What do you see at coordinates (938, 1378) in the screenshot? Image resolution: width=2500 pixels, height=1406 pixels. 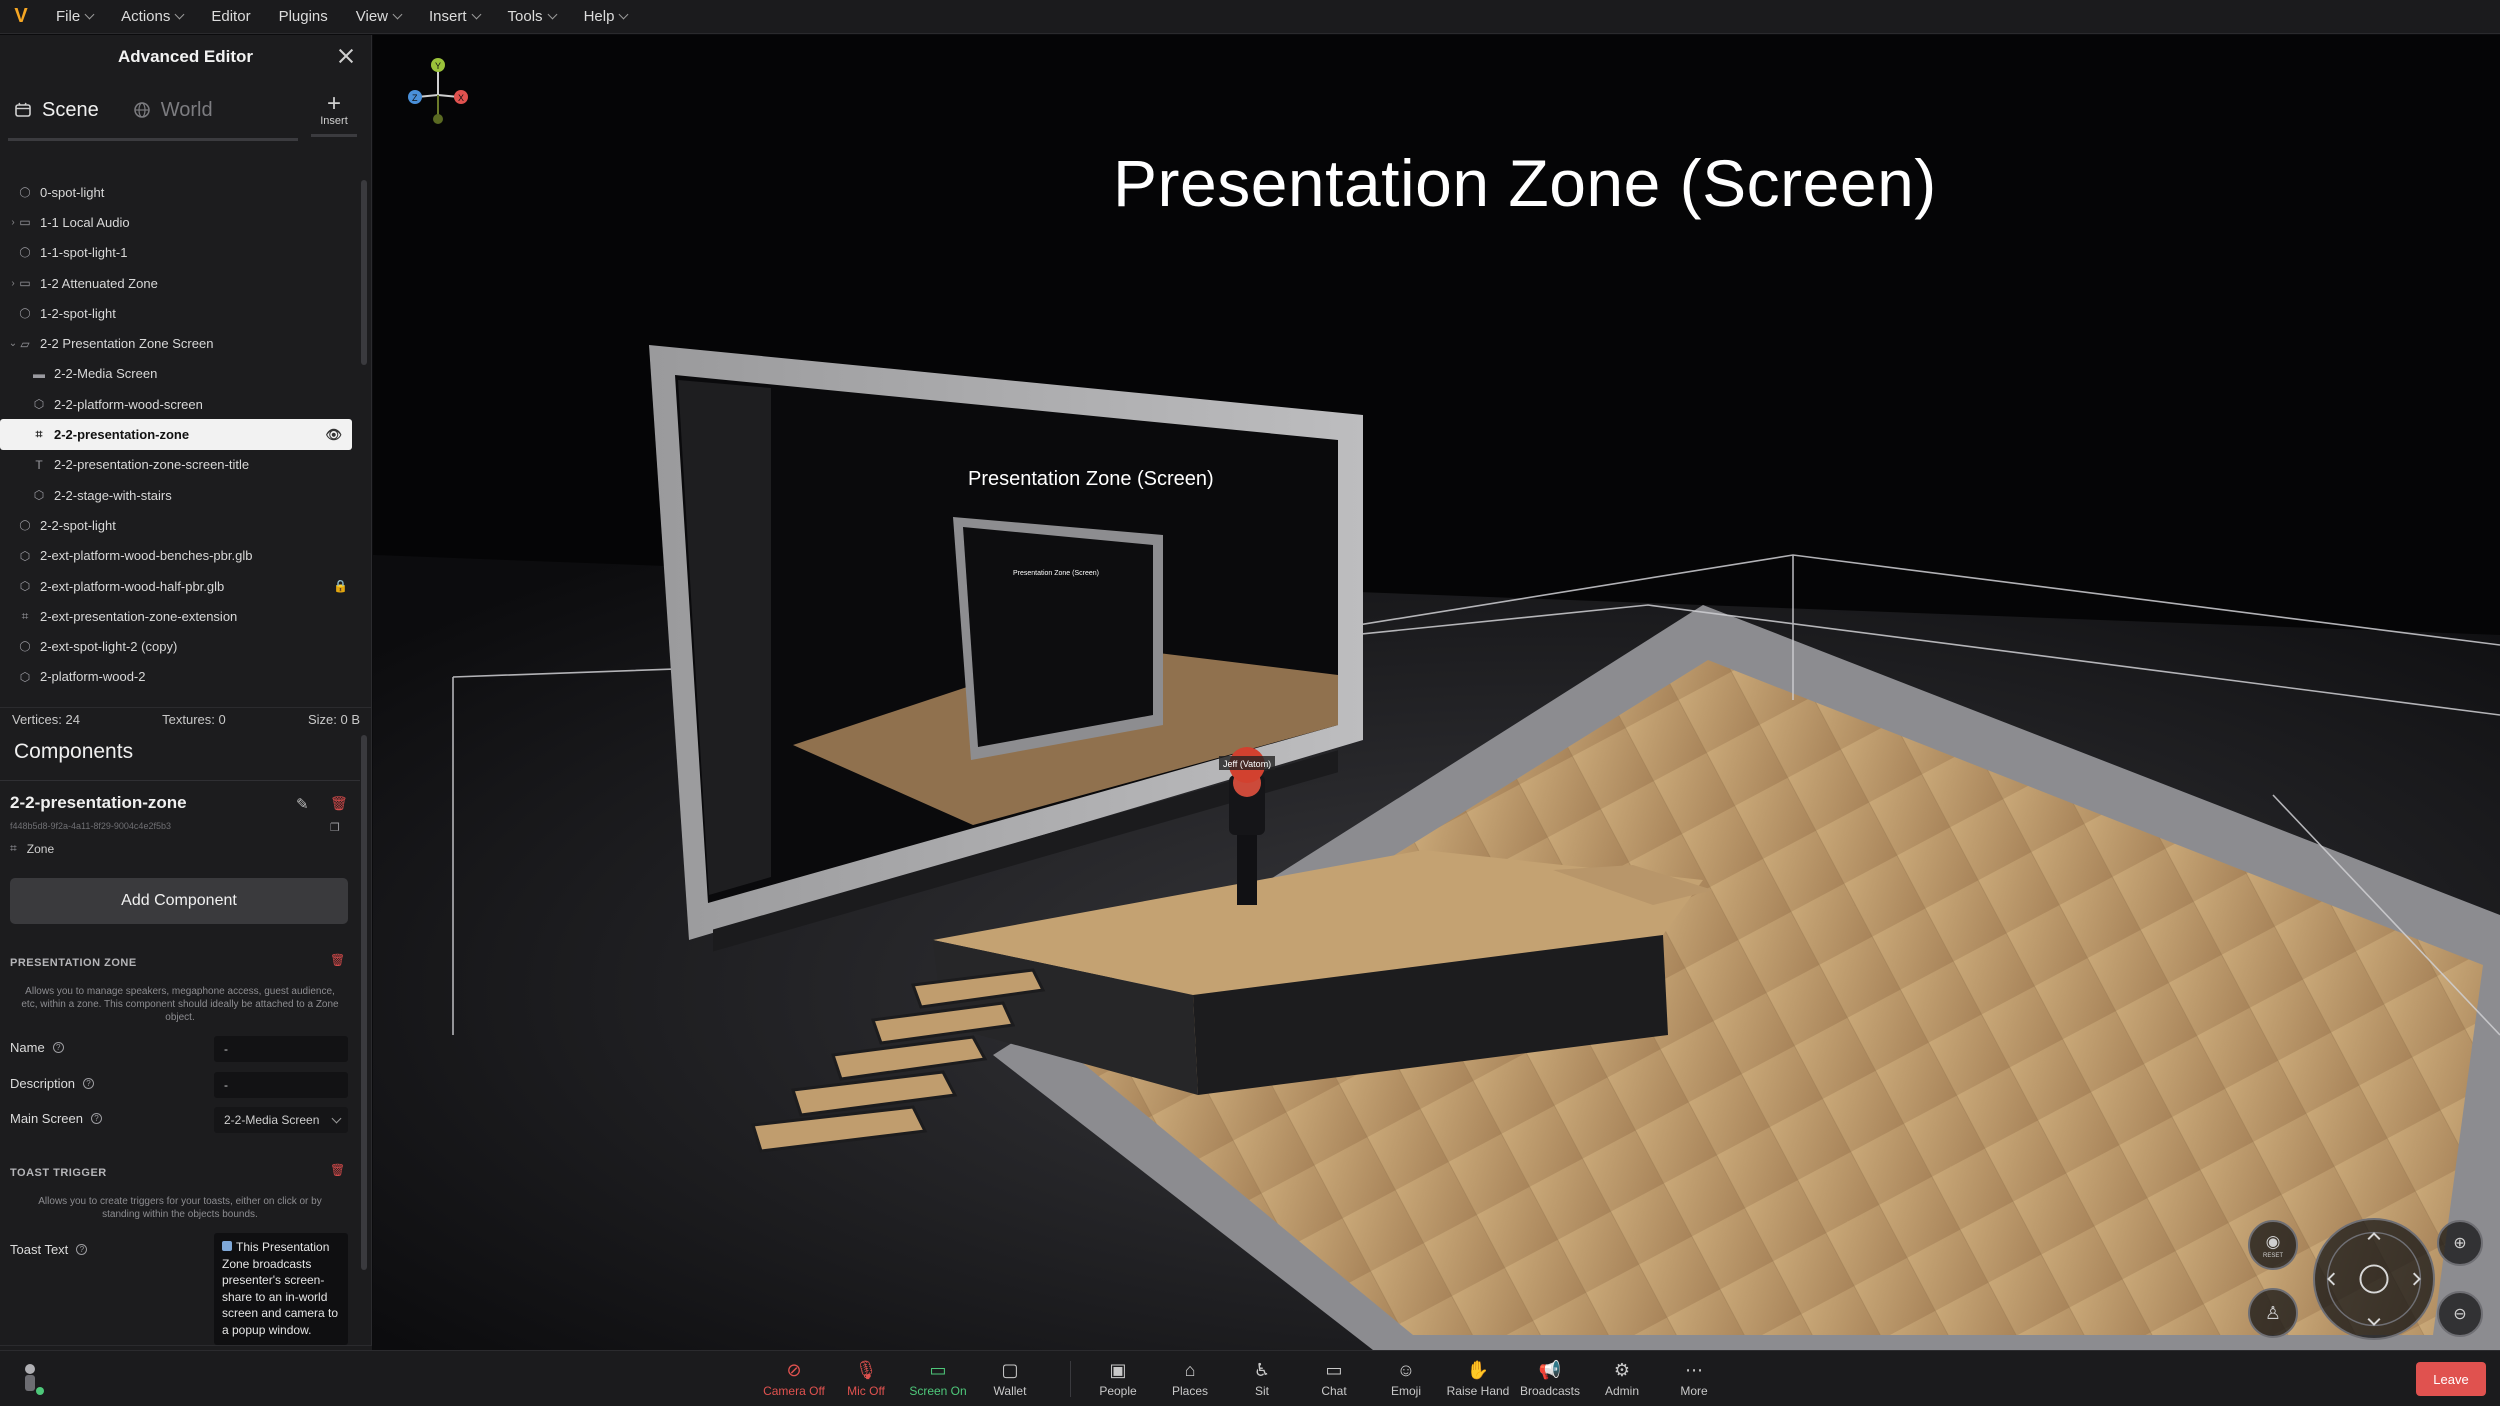 I see `screen-on-button: ▭ Screen On` at bounding box center [938, 1378].